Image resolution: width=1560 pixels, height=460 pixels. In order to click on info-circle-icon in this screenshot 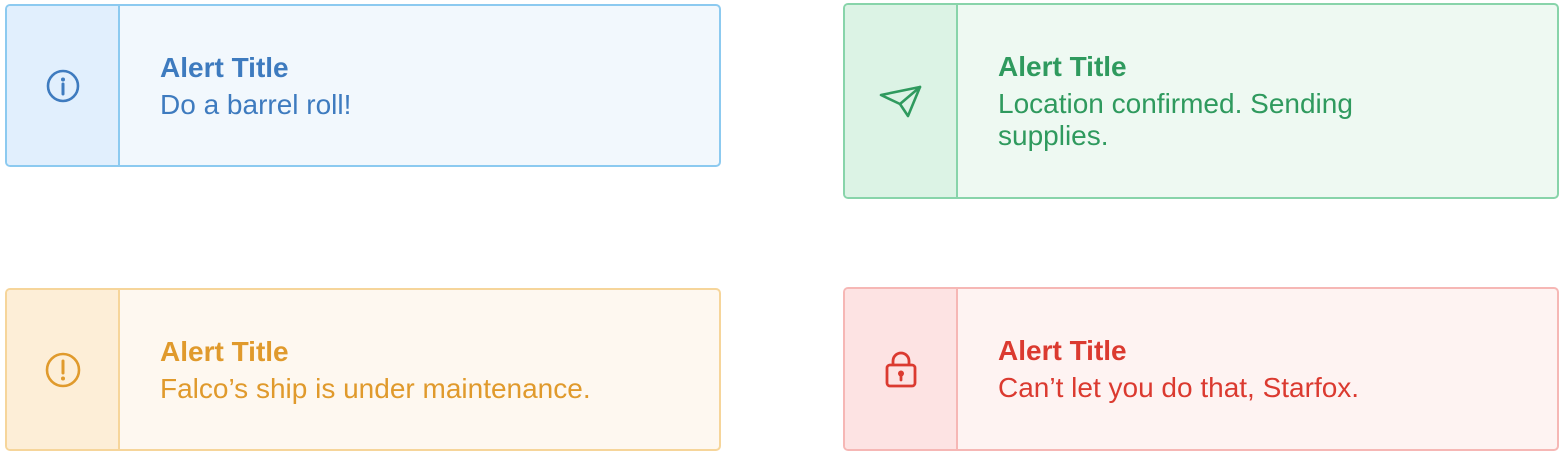, I will do `click(62, 85)`.